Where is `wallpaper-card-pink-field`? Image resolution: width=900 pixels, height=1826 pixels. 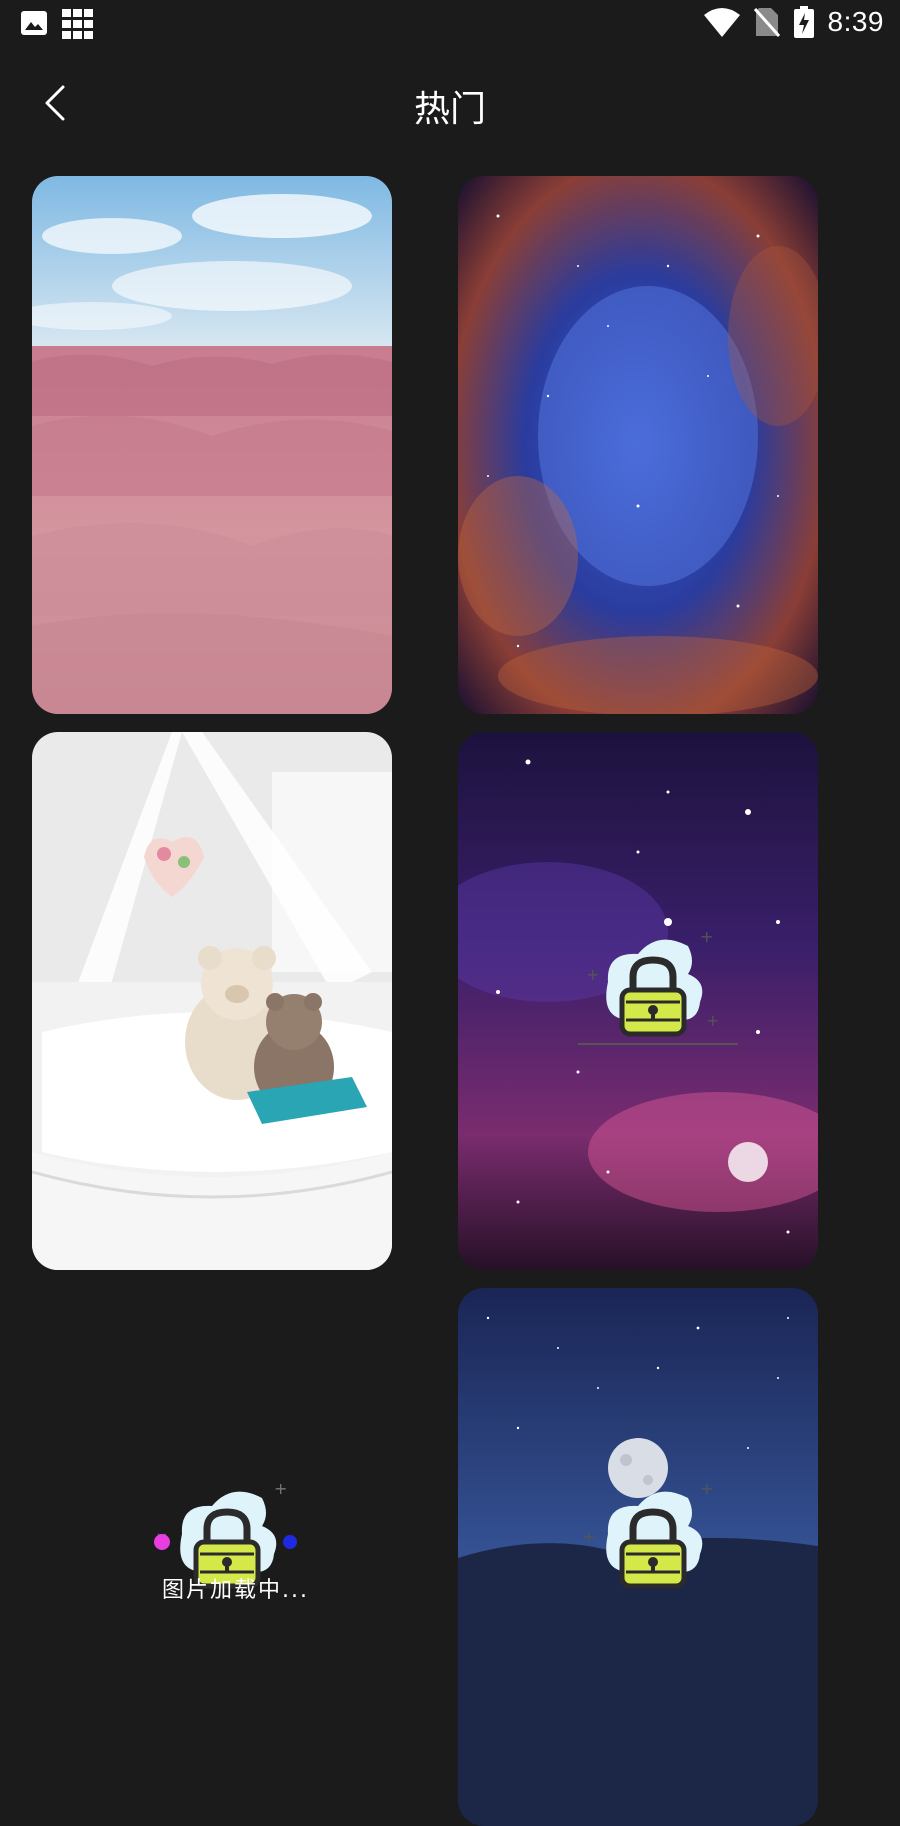 wallpaper-card-pink-field is located at coordinates (212, 445).